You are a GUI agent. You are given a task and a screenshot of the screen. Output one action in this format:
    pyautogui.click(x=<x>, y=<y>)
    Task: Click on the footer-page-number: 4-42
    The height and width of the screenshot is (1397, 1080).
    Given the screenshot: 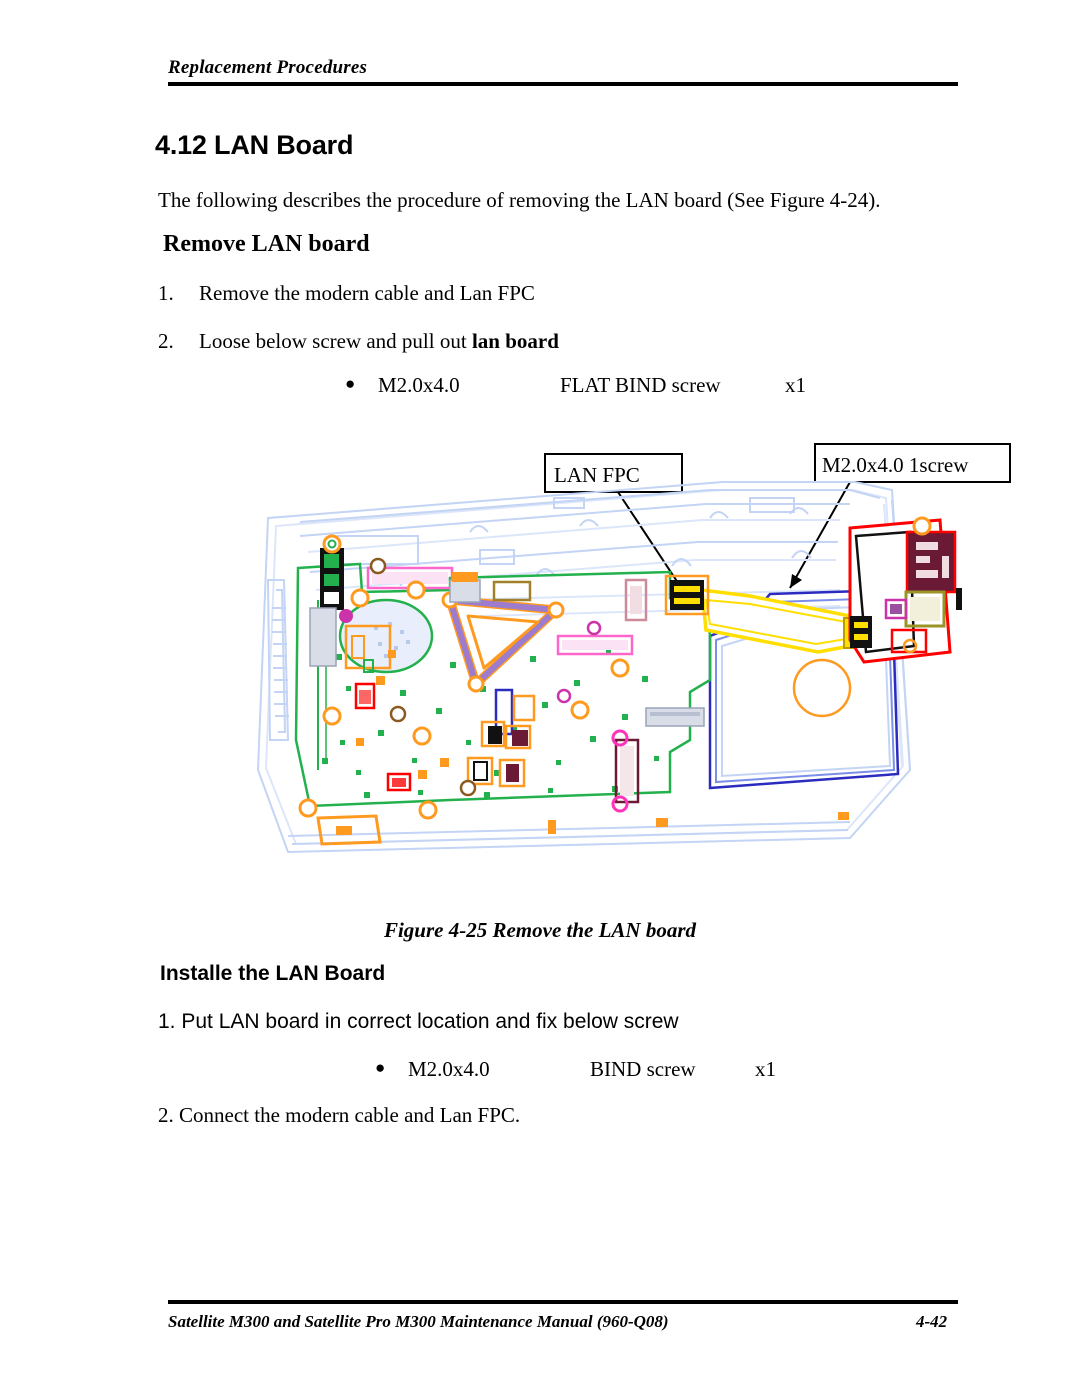 What is the action you would take?
    pyautogui.click(x=932, y=1321)
    